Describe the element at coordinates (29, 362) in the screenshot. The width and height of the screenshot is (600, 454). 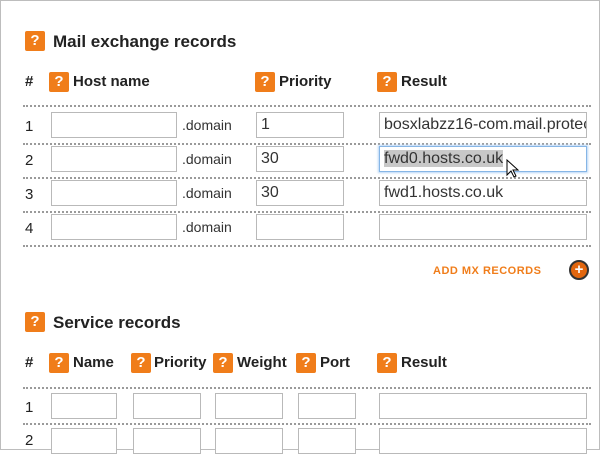
I see `srv-header-num: #` at that location.